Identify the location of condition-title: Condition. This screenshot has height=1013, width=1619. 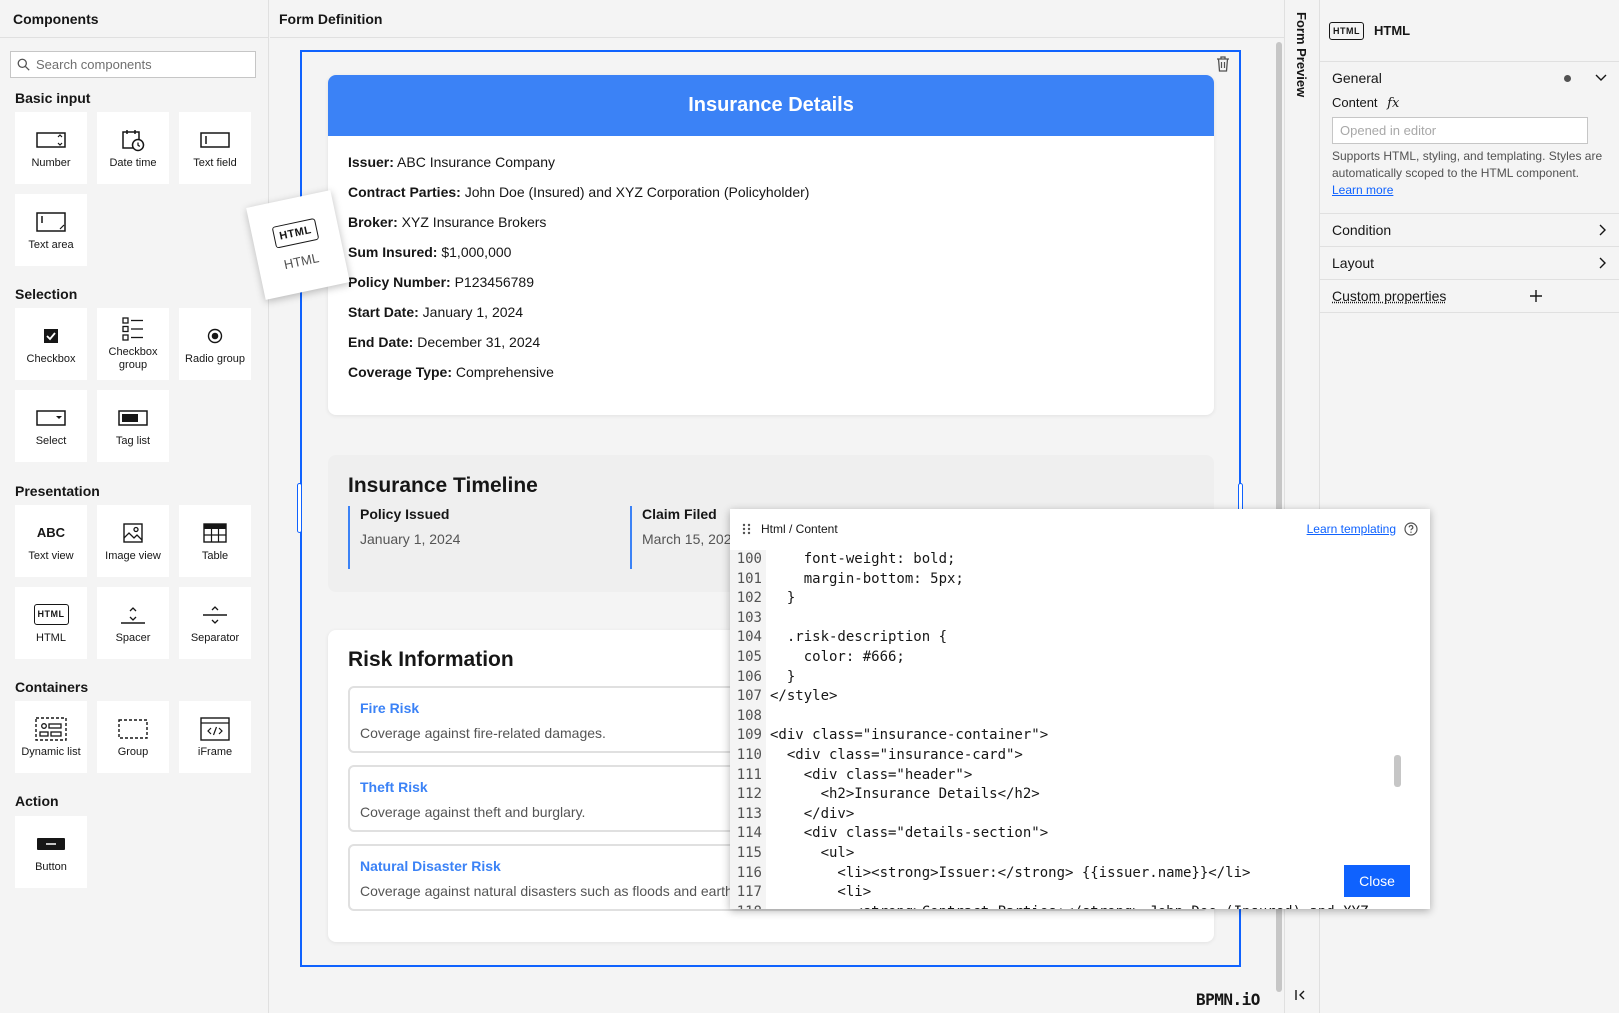
(1362, 230).